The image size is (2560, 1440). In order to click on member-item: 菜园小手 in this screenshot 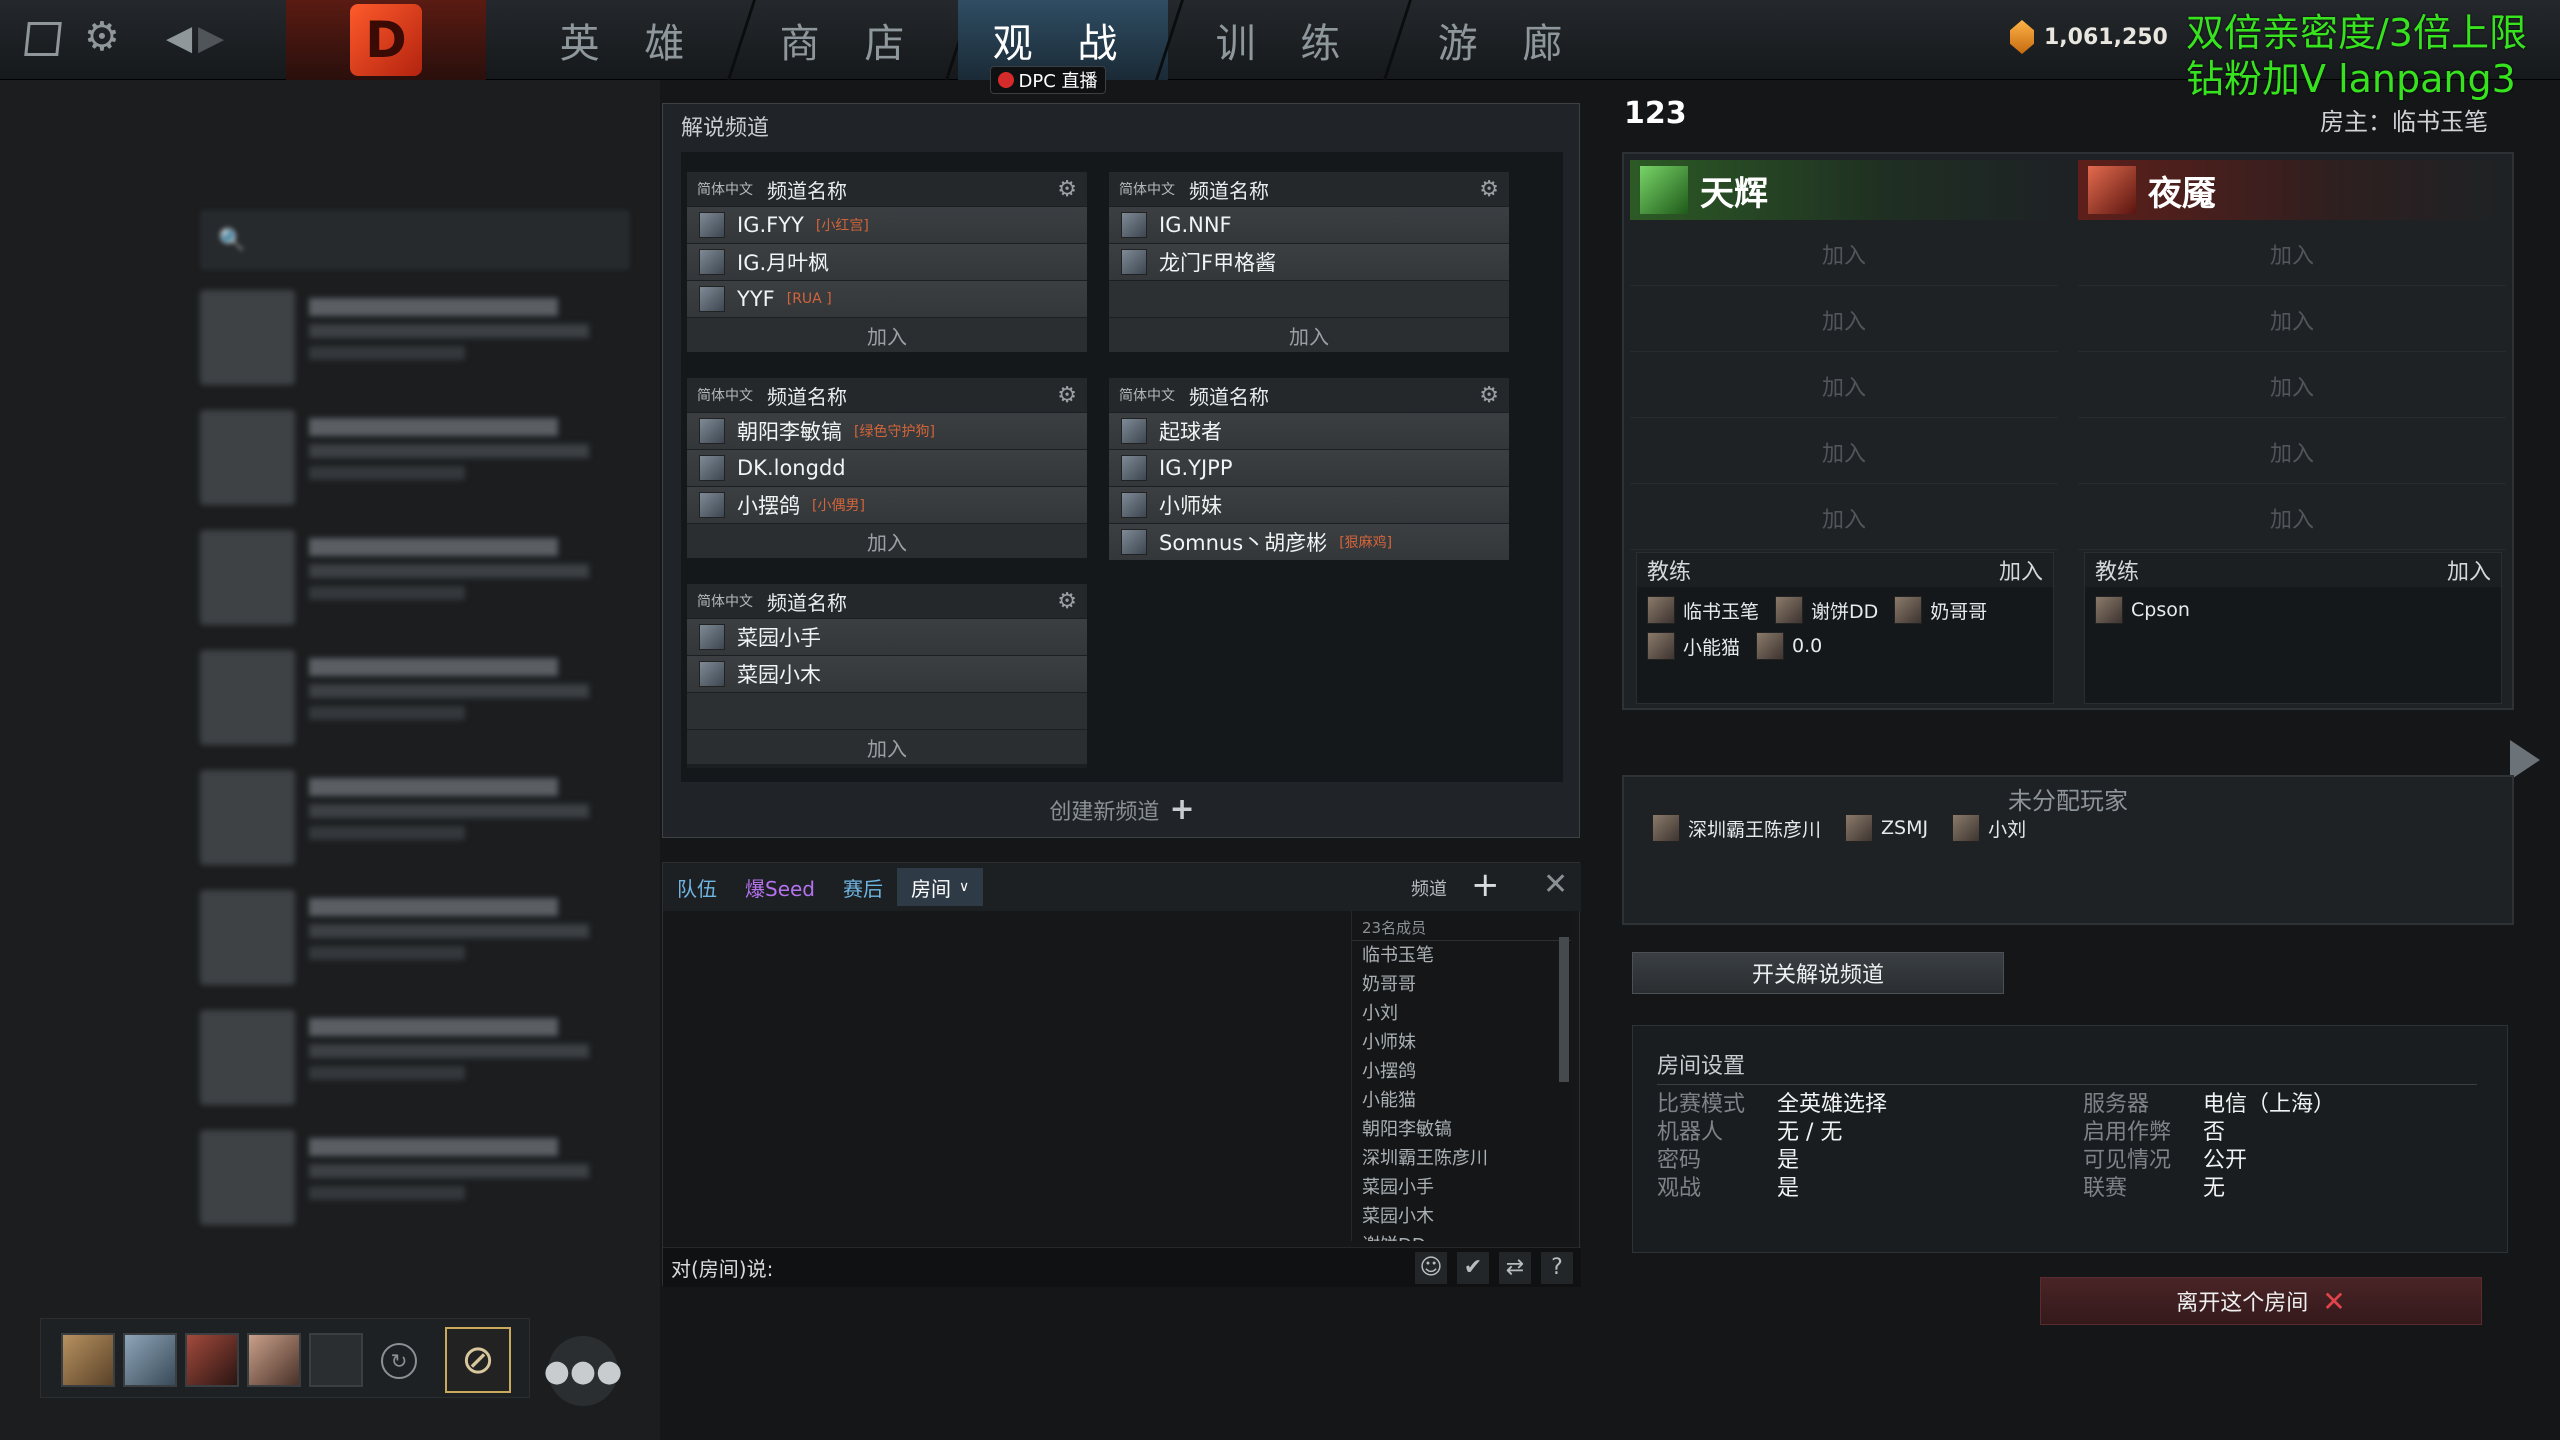, I will do `click(1461, 1187)`.